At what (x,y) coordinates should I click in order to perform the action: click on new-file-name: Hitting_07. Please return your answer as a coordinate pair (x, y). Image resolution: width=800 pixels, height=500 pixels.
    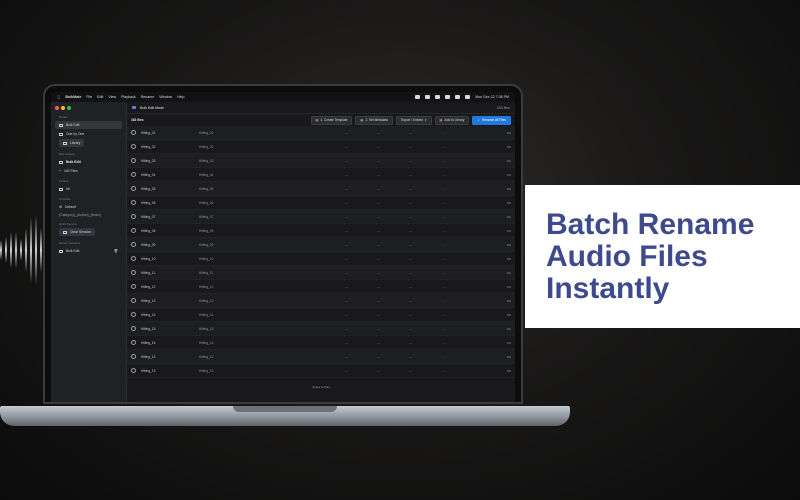
    Looking at the image, I should click on (272, 217).